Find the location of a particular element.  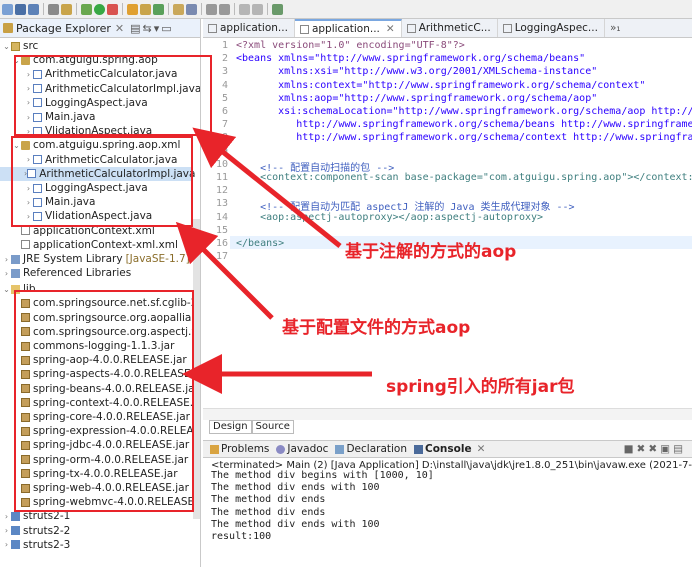

xml-aop-note: 基于配置文件的方式aop is located at coordinates (376, 328).